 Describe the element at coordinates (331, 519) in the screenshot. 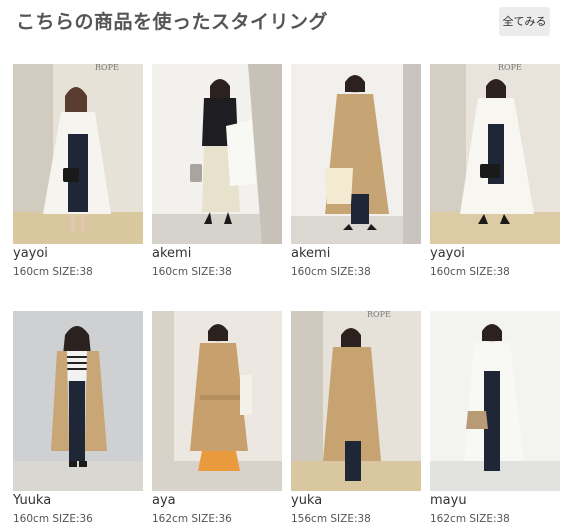

I see `stylist-height-size: 156cm SIZE:38` at that location.